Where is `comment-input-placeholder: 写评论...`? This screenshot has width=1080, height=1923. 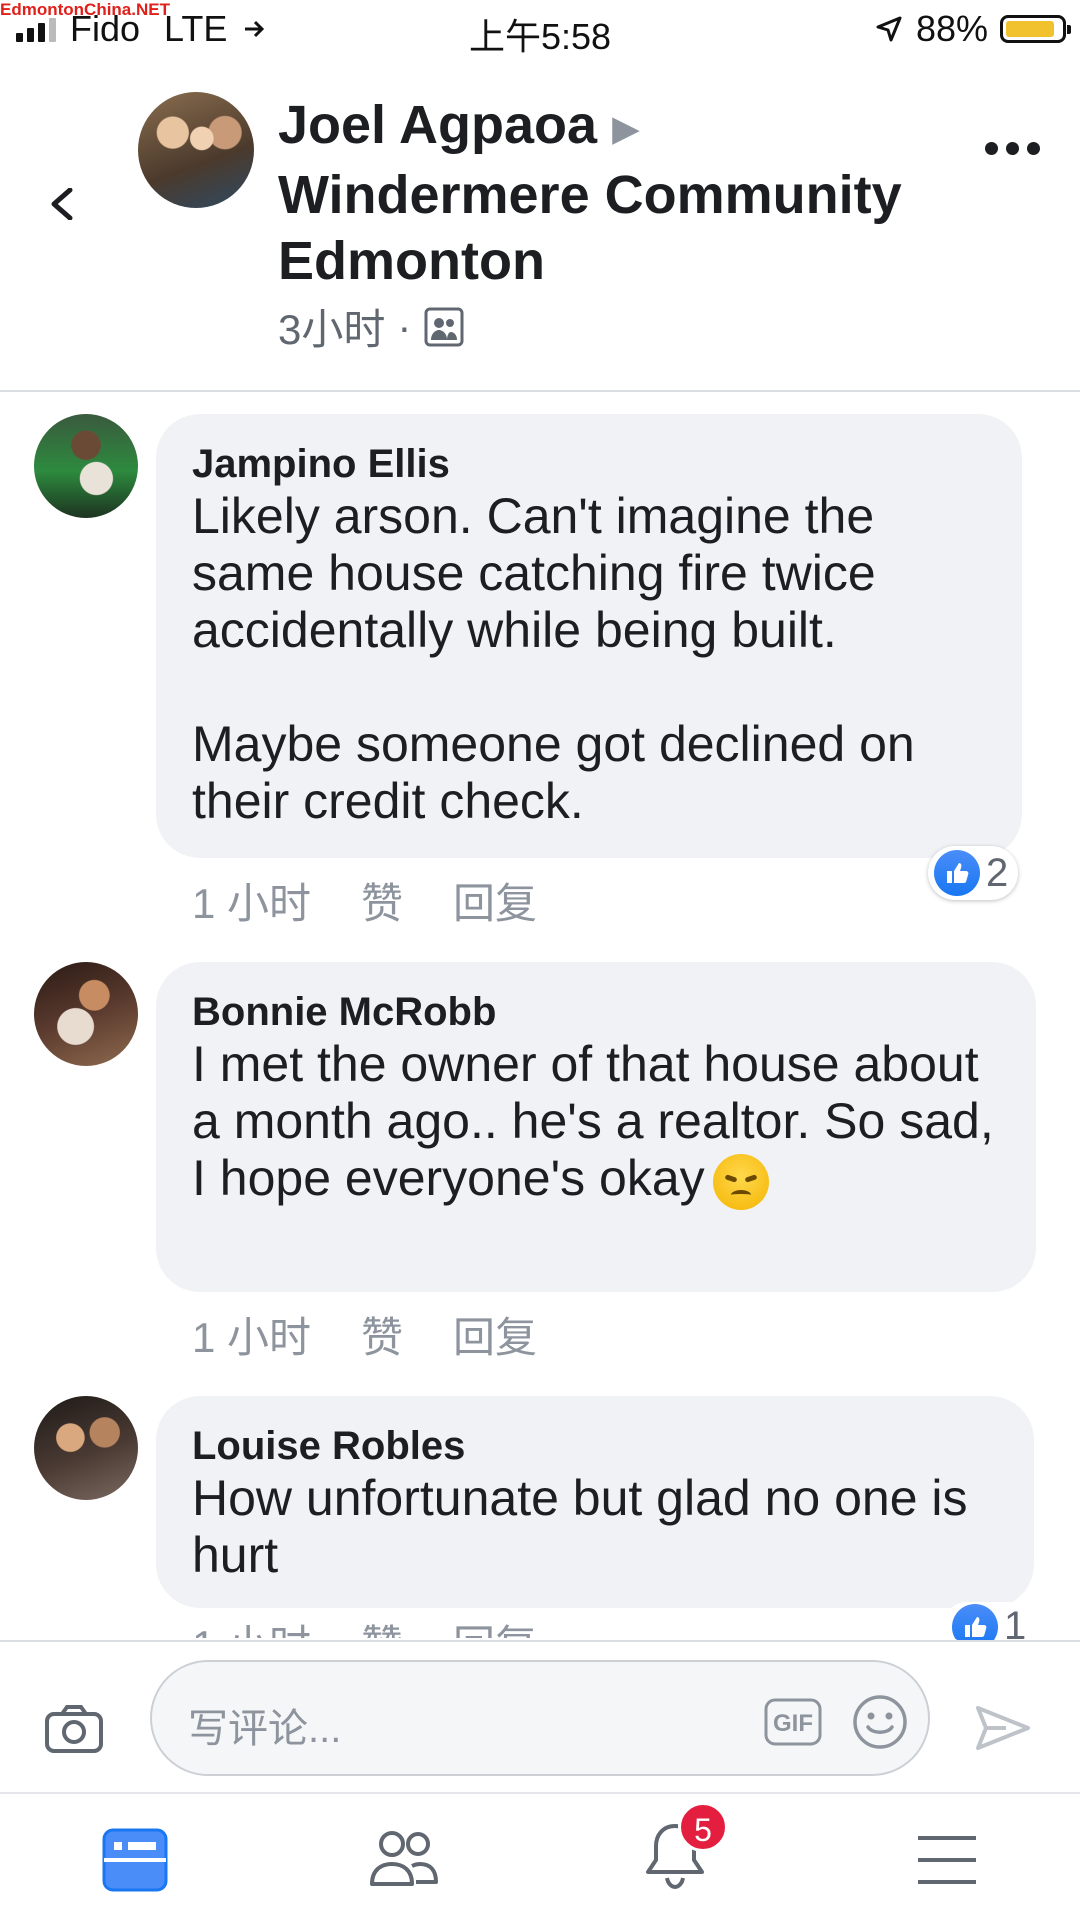 comment-input-placeholder: 写评论... is located at coordinates (265, 1729).